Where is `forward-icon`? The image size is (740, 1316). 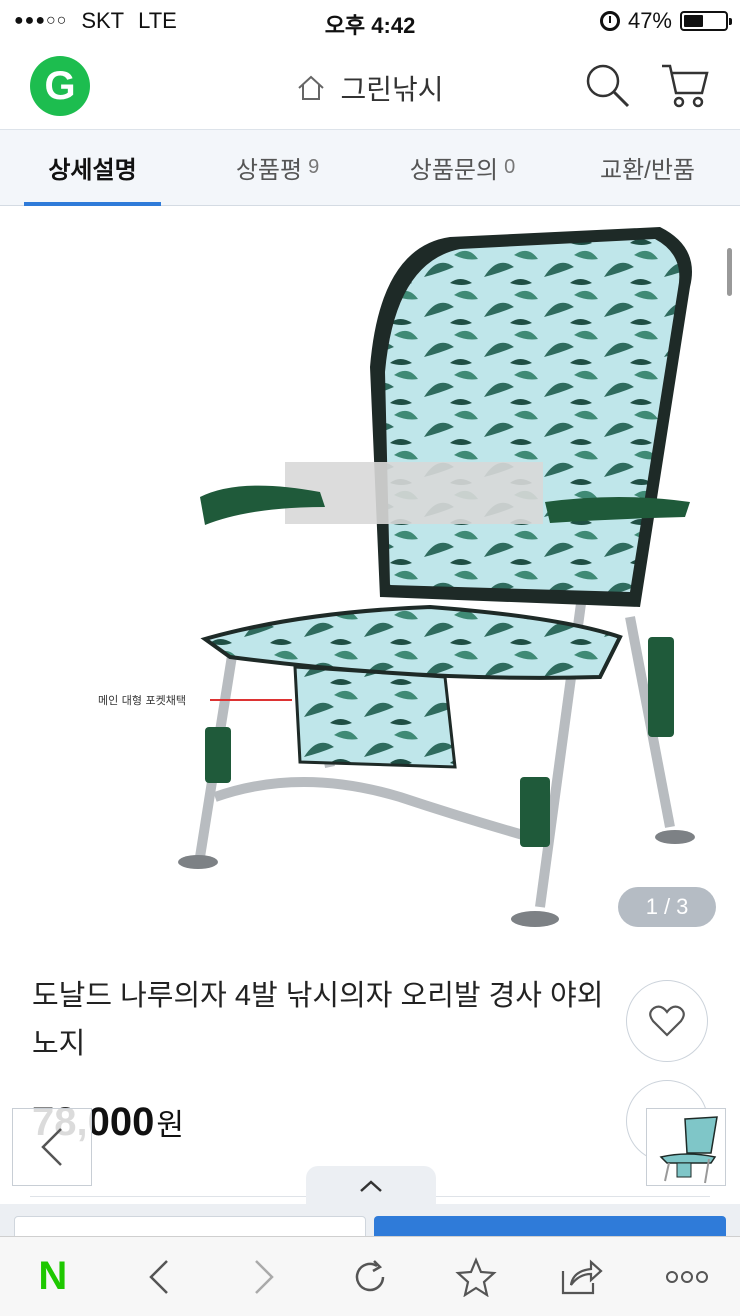 forward-icon is located at coordinates (265, 1276).